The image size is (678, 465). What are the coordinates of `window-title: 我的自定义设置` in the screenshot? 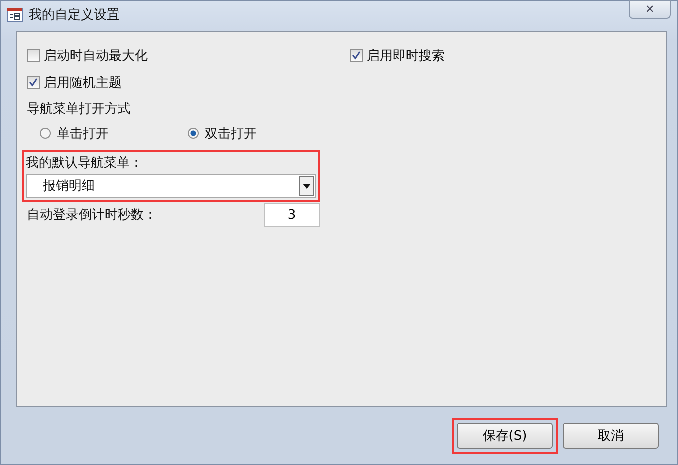 It's located at (74, 15).